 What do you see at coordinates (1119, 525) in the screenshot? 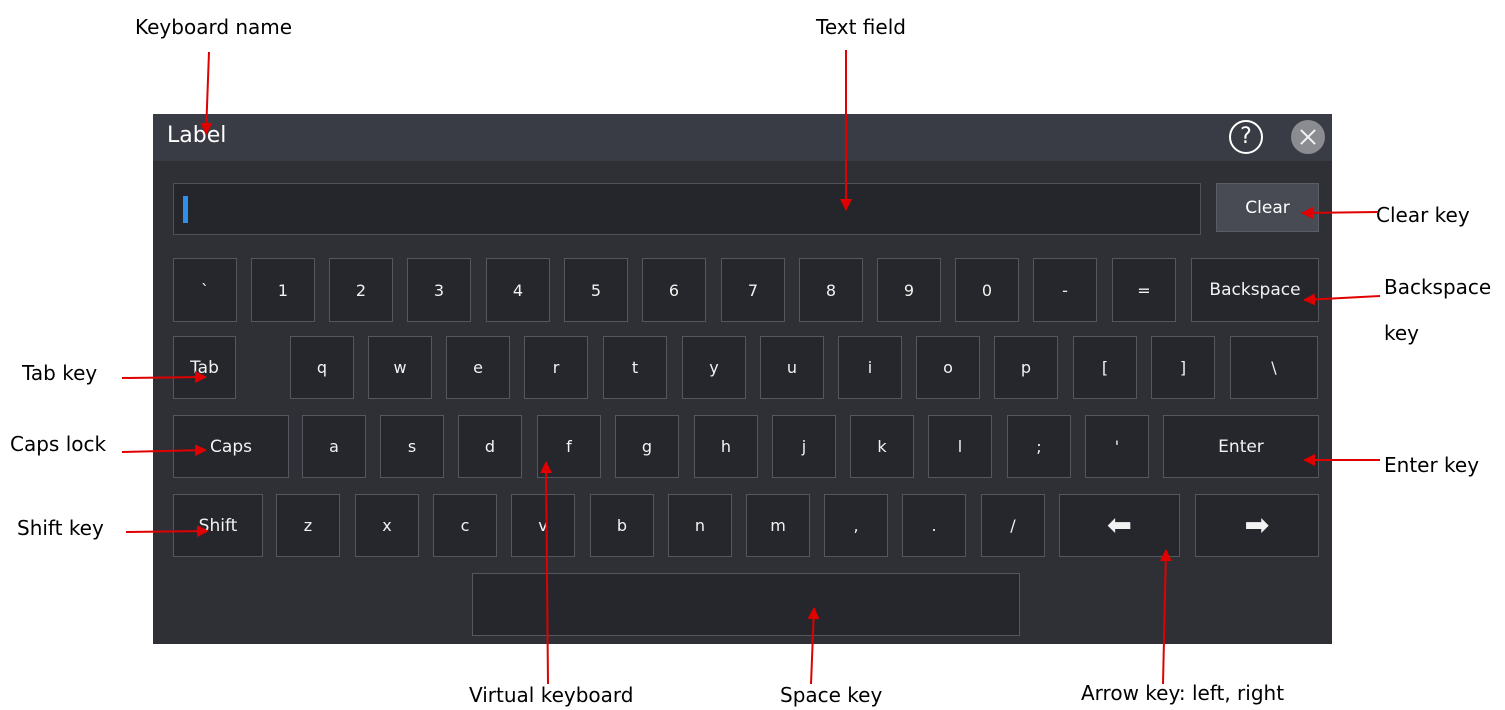
I see `arrow-left-key: ⬅` at bounding box center [1119, 525].